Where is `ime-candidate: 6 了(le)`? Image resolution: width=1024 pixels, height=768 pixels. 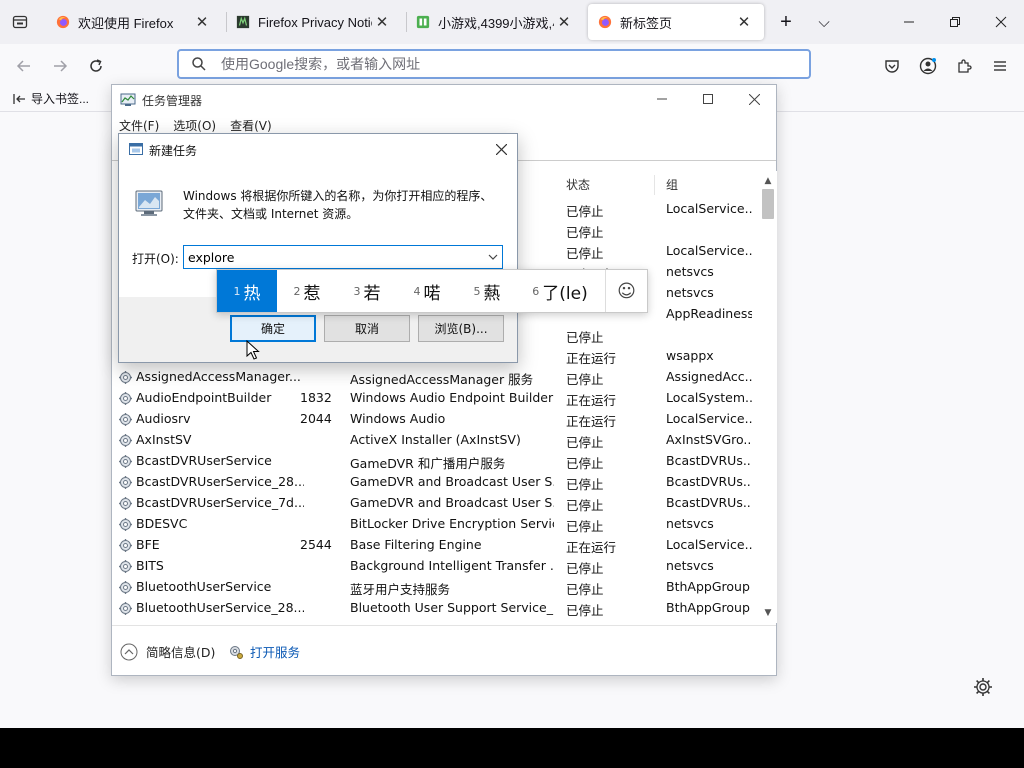 ime-candidate: 6 了(le) is located at coordinates (560, 291).